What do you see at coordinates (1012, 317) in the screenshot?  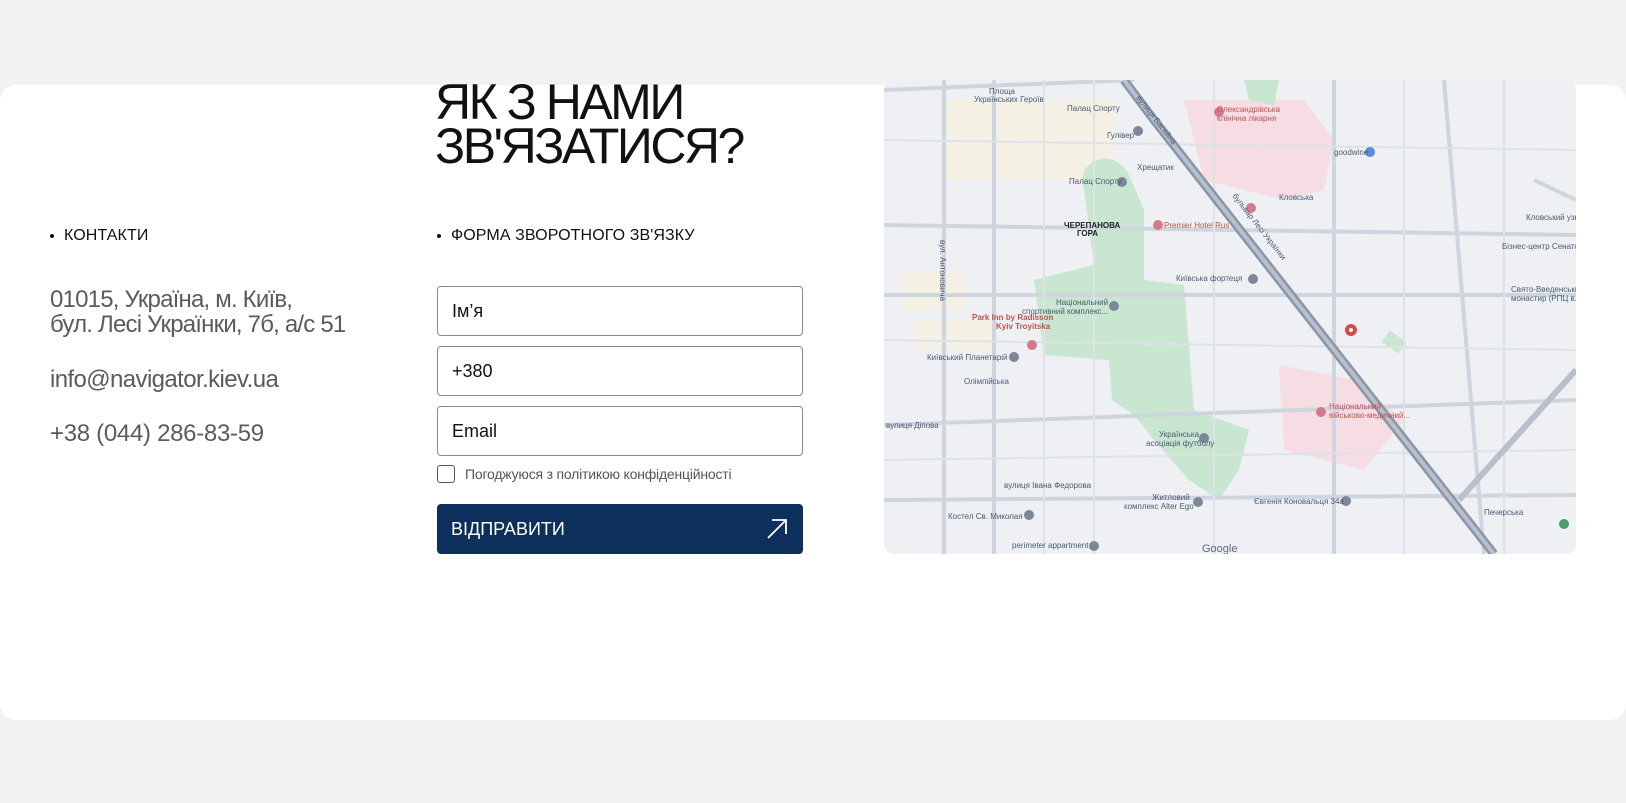 I see `map-label: Park Inn by Radisson` at bounding box center [1012, 317].